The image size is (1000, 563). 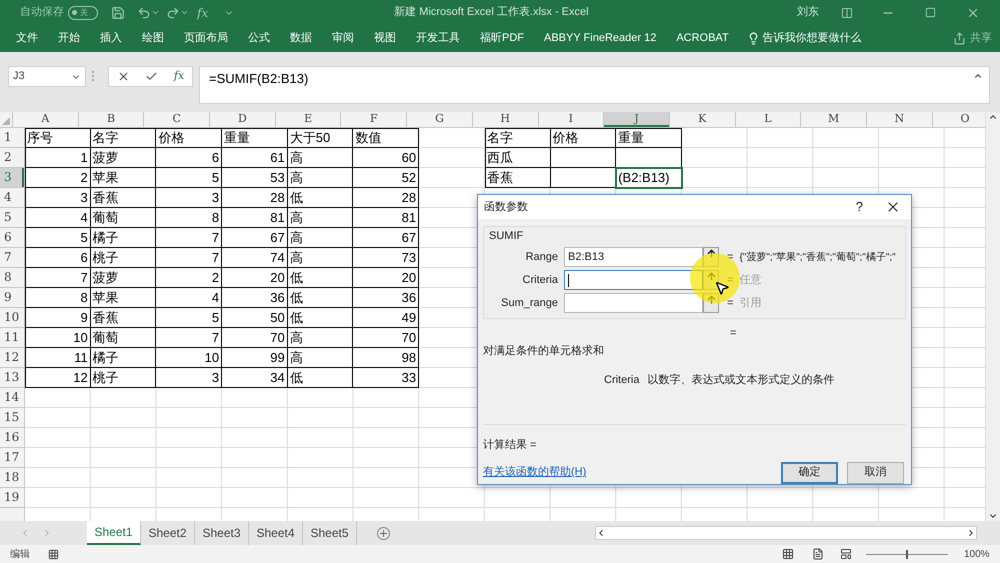 I want to click on row-header: 8, so click(x=12, y=278).